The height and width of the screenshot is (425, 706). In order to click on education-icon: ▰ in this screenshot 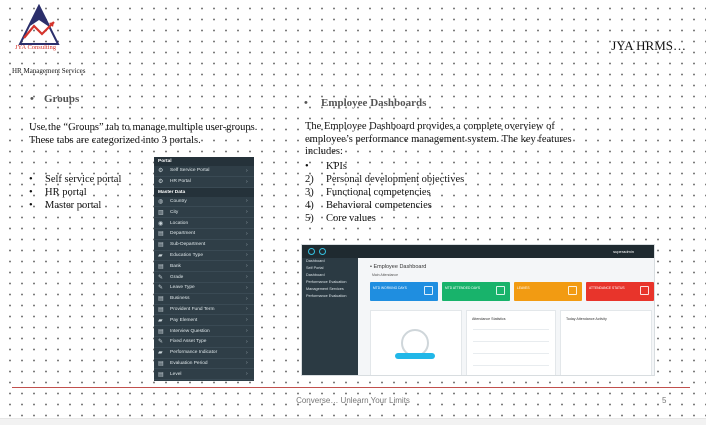, I will do `click(160, 255)`.